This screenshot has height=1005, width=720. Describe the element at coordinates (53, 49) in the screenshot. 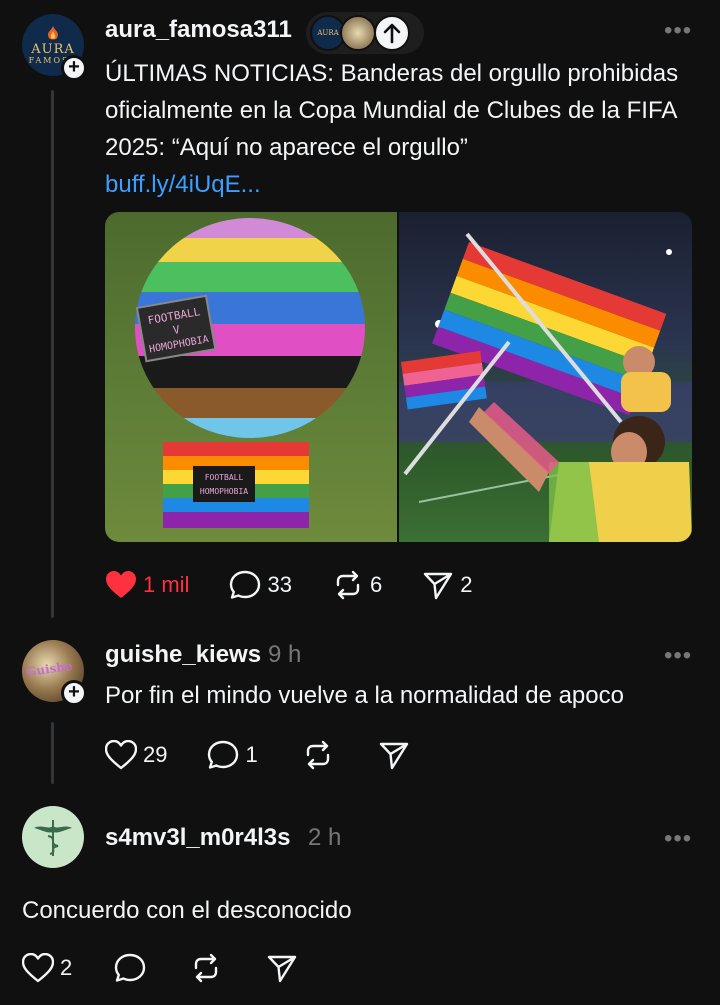

I see `avatar-logo-text: AURA` at that location.